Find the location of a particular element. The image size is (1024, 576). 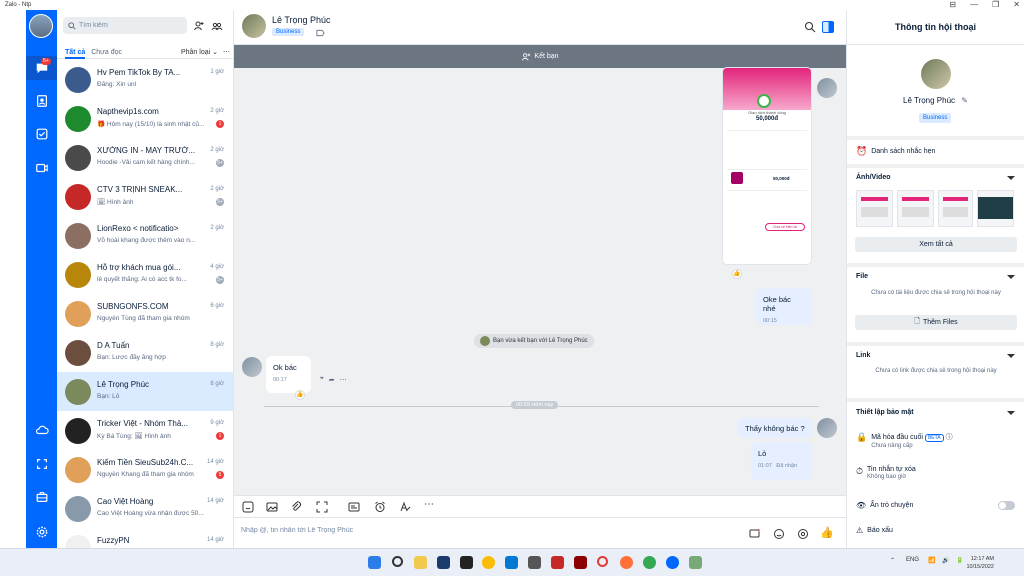

nav-messages: 5+ is located at coordinates (41, 68).